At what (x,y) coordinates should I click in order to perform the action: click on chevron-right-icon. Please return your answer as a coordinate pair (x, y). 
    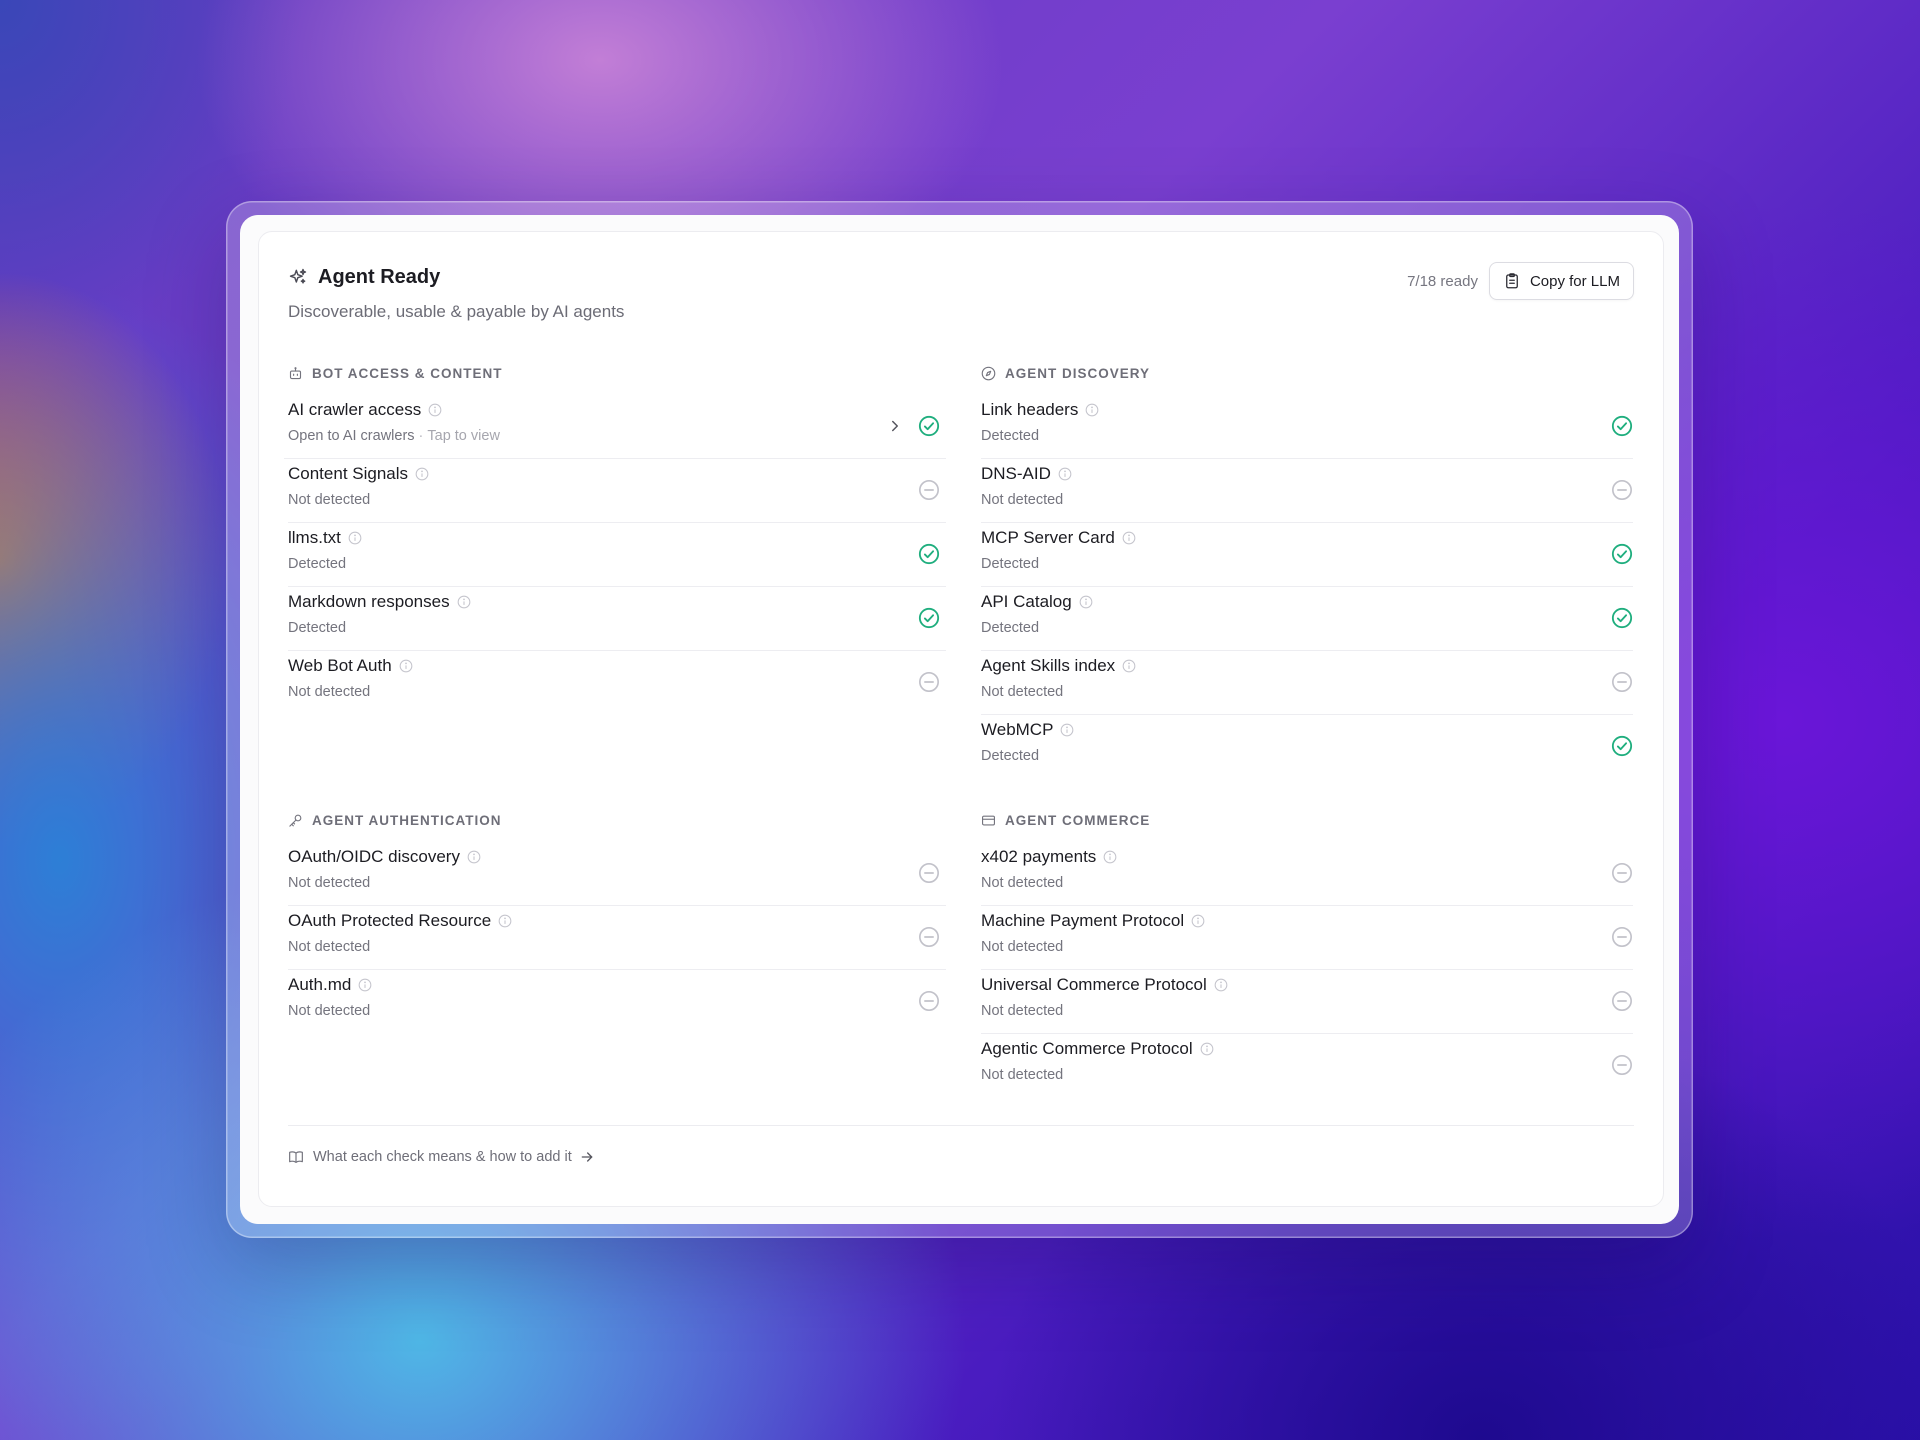
    Looking at the image, I should click on (895, 426).